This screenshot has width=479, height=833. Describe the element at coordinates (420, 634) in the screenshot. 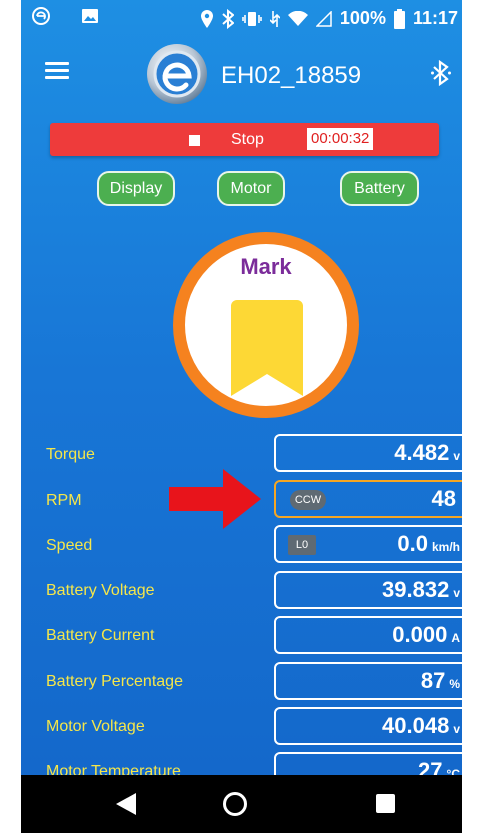

I see `battery-current-value: 0.000` at that location.